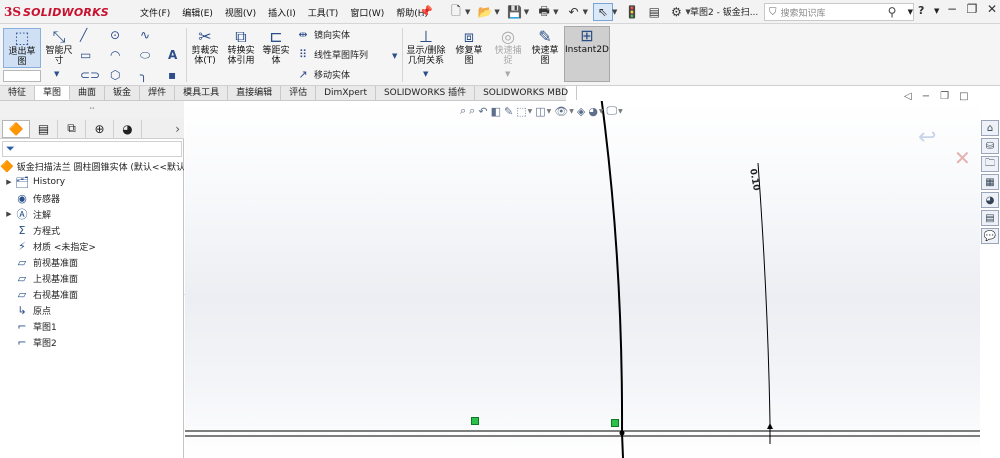 The width and height of the screenshot is (1000, 458). Describe the element at coordinates (526, 93) in the screenshot. I see `tab-solidworks-mbd: SOLIDWORKS MBD` at that location.